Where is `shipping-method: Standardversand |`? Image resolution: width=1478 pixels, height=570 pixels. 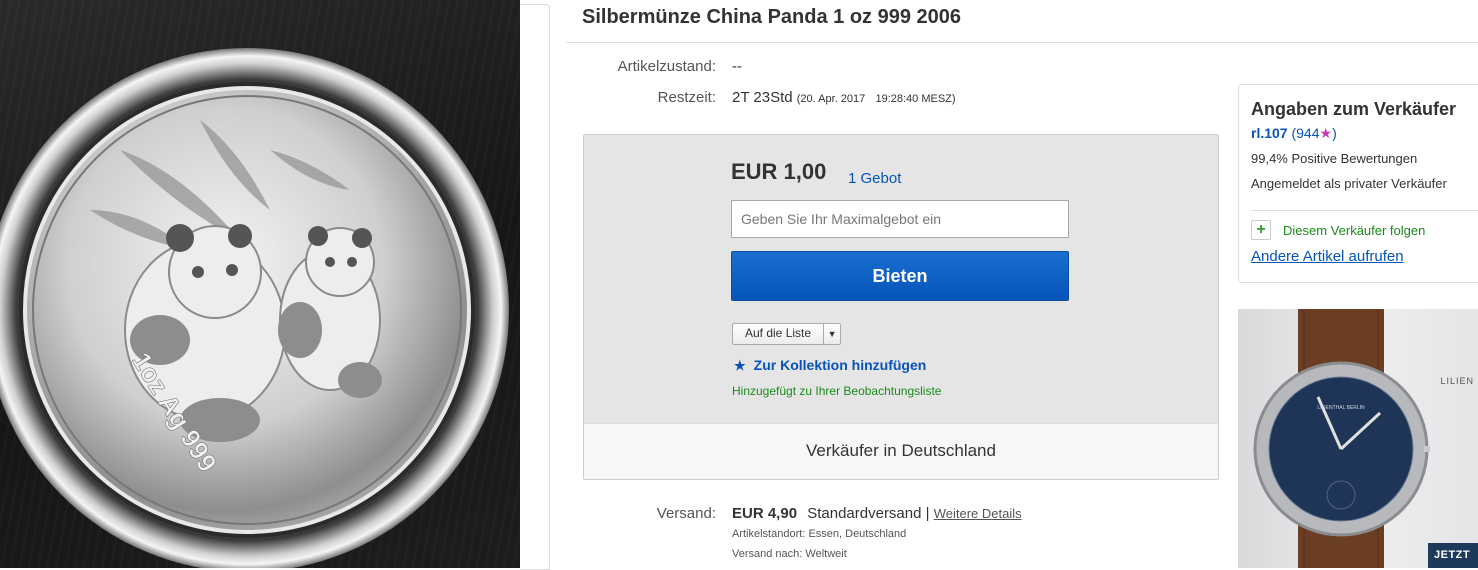 shipping-method: Standardversand | is located at coordinates (868, 513).